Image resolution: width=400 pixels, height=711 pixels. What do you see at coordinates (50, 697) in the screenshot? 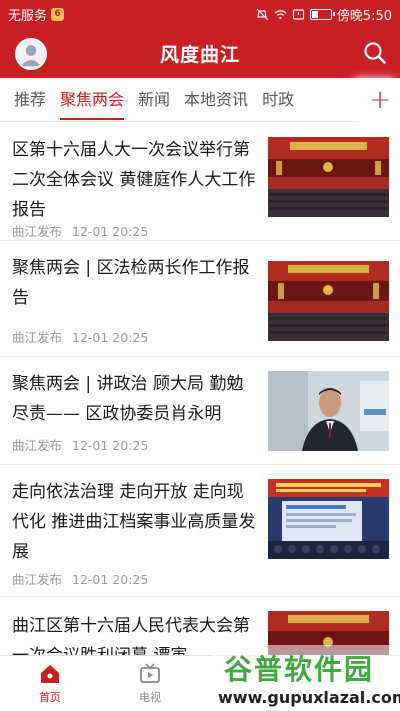
I see `nav-home-label: 首页` at bounding box center [50, 697].